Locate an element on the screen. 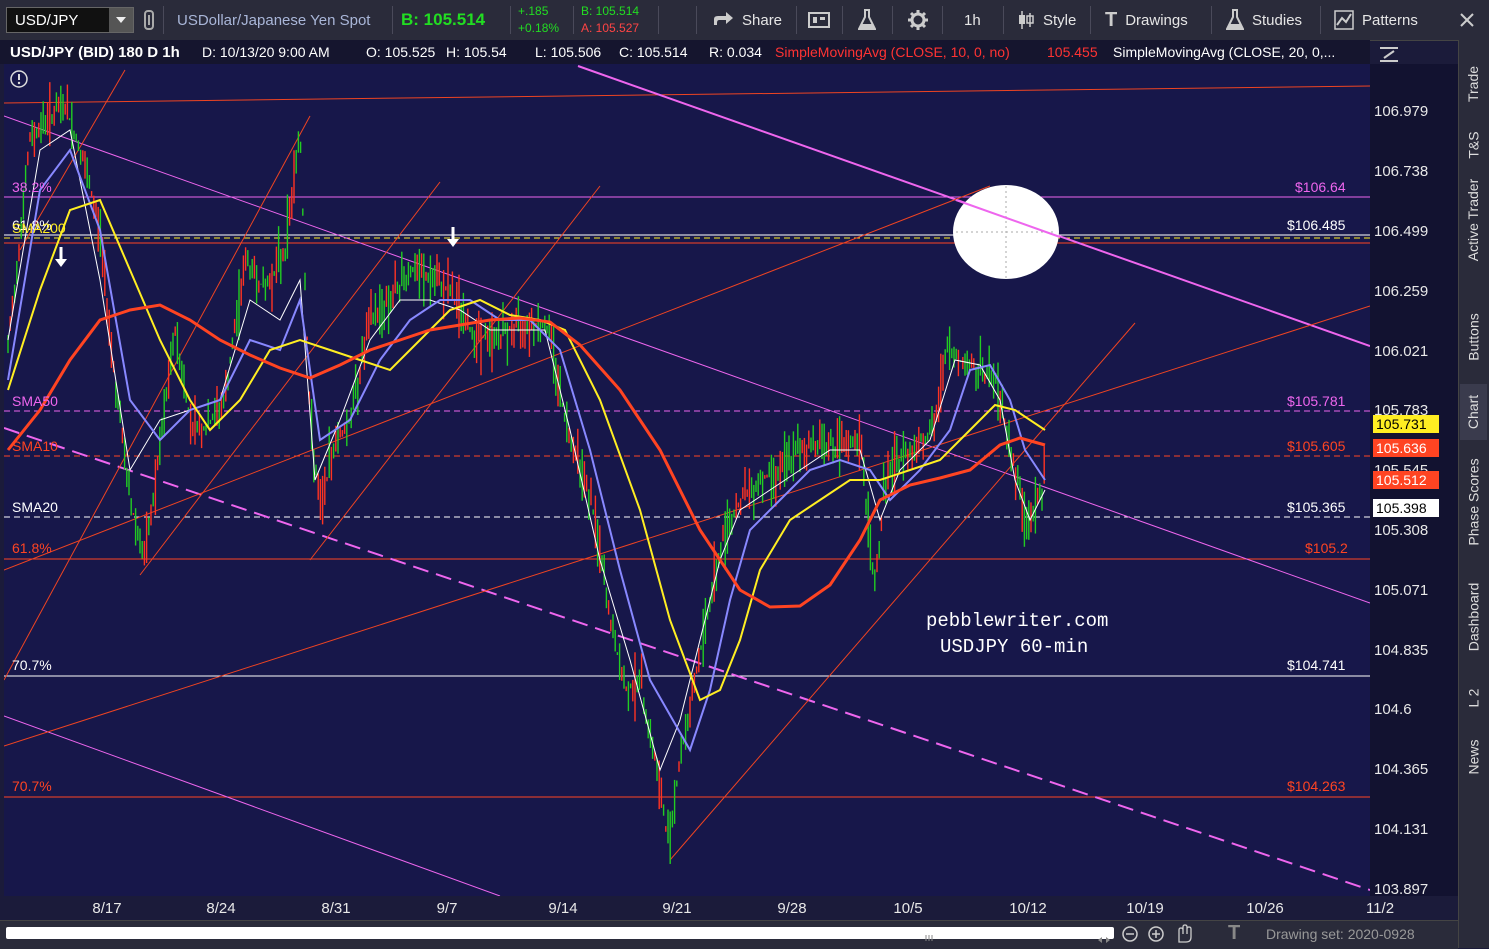 Image resolution: width=1489 pixels, height=949 pixels. info-date: D: 10/13/20 9:00 AM is located at coordinates (266, 52).